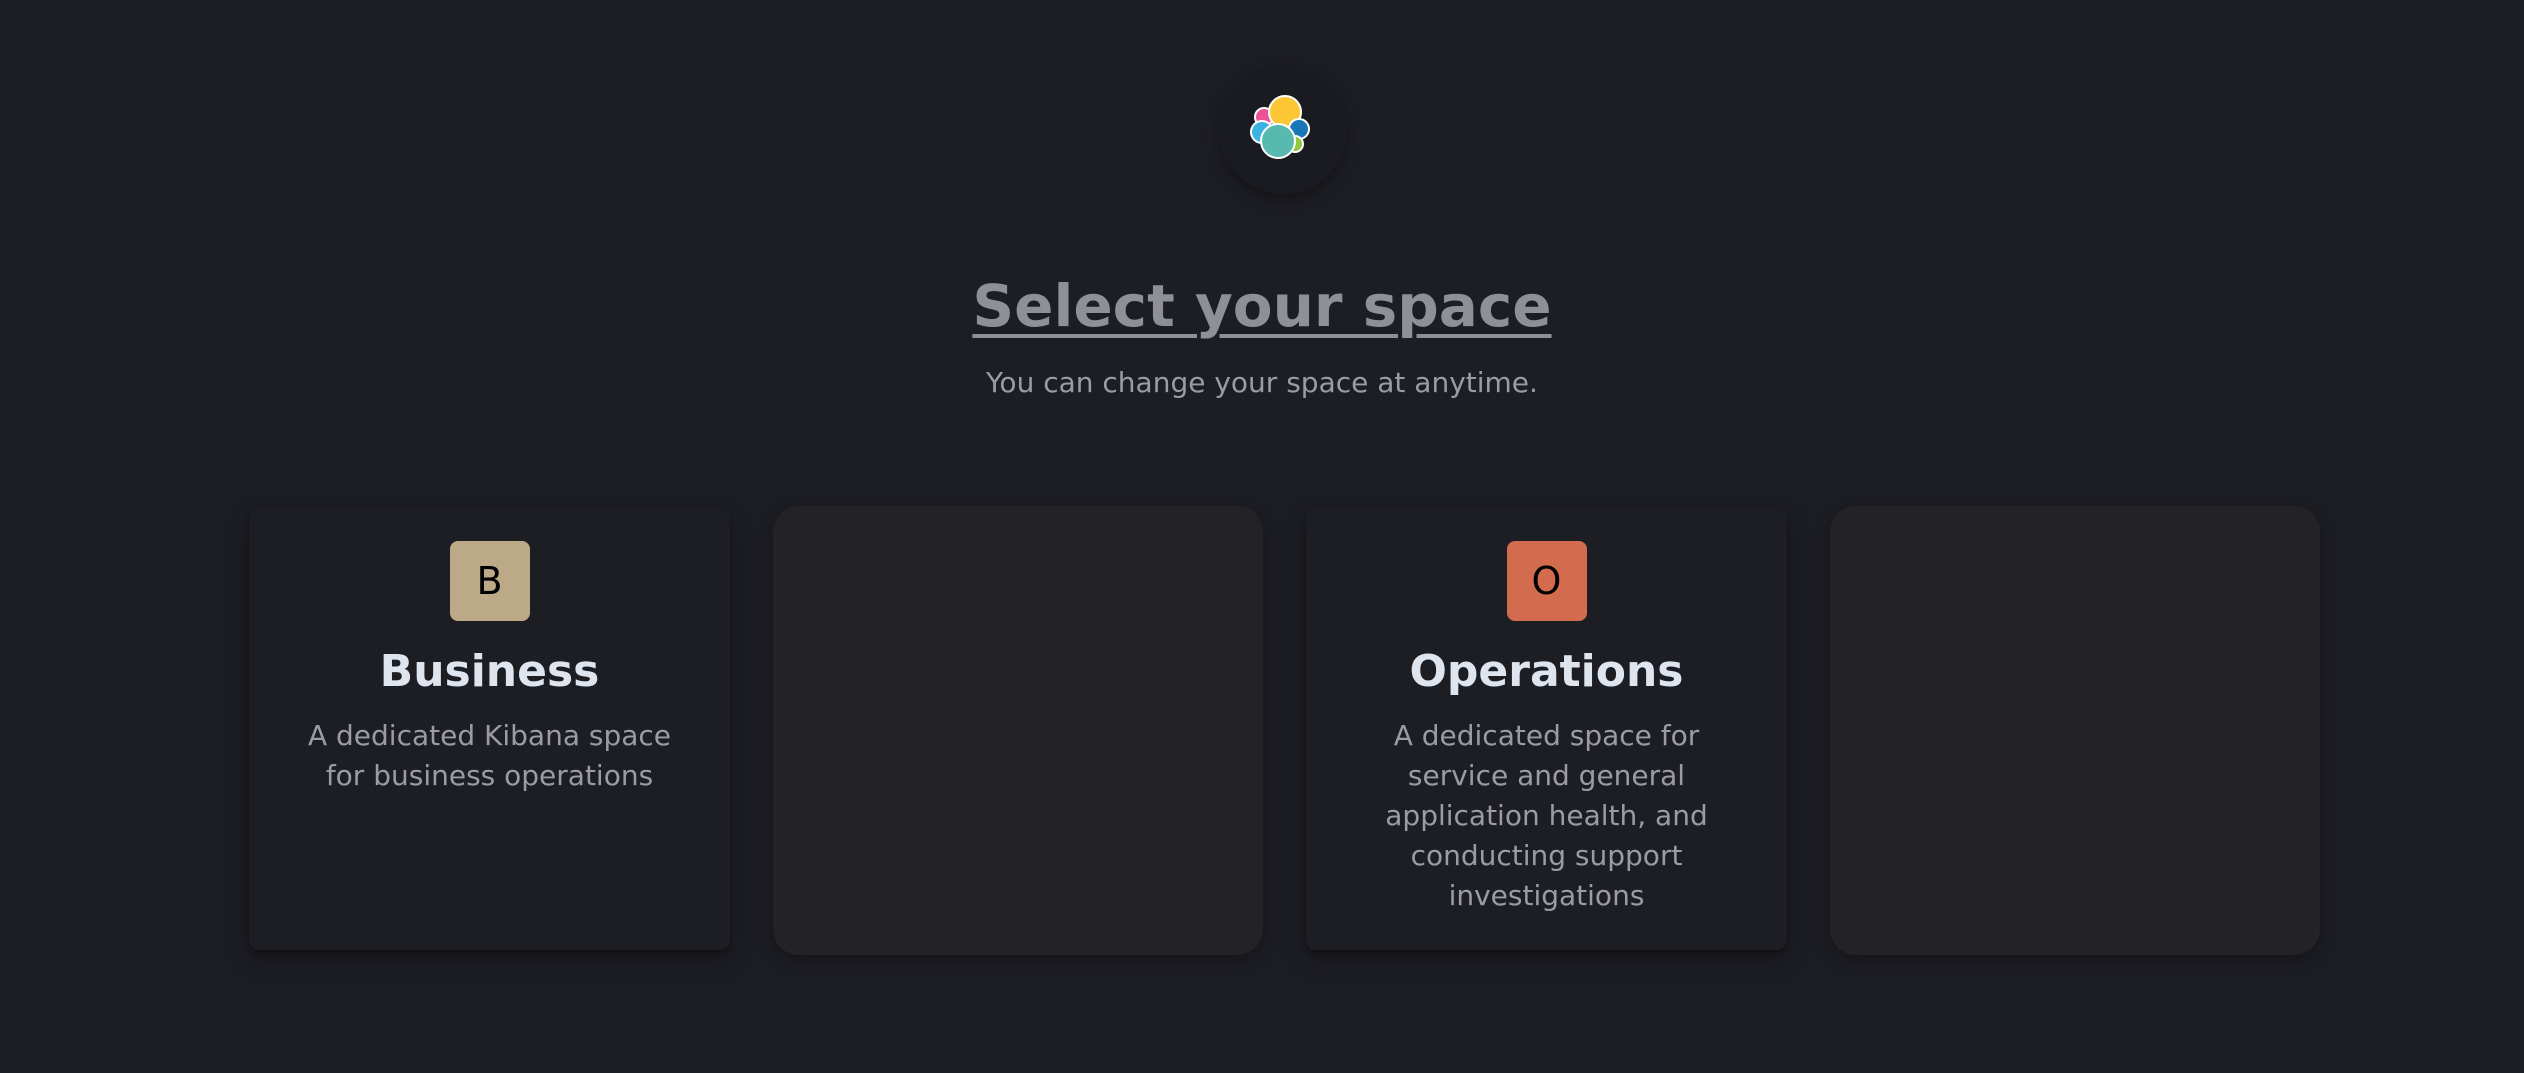 The height and width of the screenshot is (1073, 2524). What do you see at coordinates (489, 671) in the screenshot?
I see `space-name: Business` at bounding box center [489, 671].